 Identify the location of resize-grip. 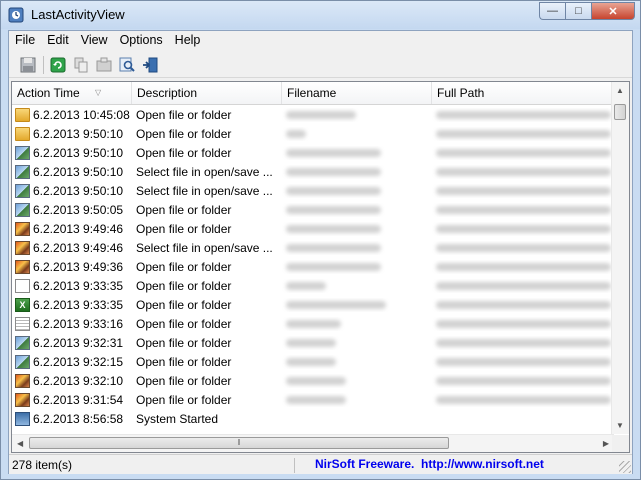
(625, 467).